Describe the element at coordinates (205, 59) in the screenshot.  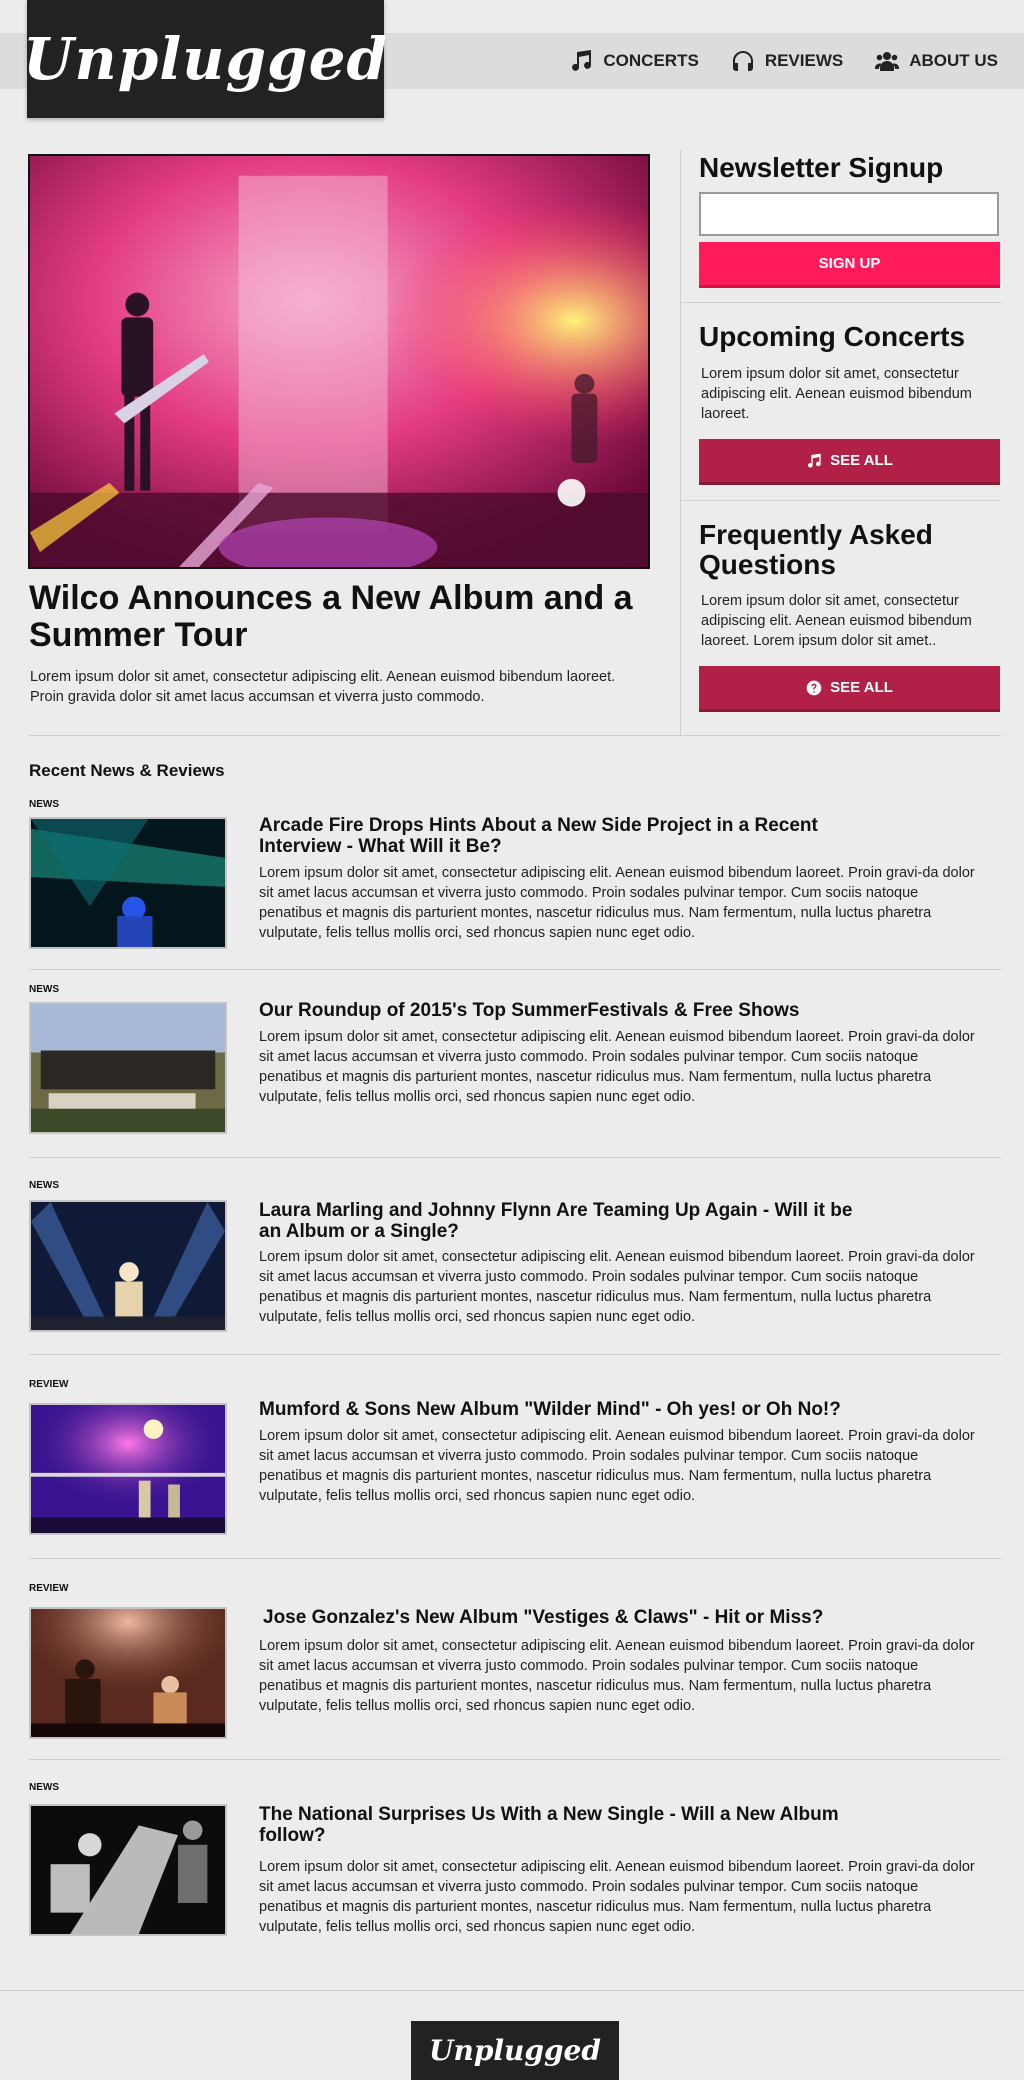
I see `site-logo: Unplugged` at that location.